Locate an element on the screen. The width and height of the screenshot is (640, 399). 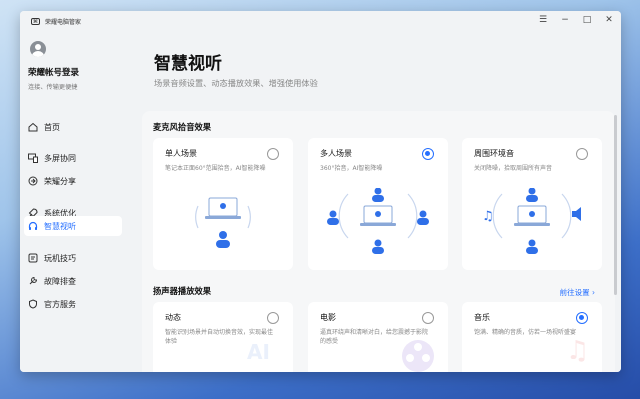
scrollbar is located at coordinates (615, 205).